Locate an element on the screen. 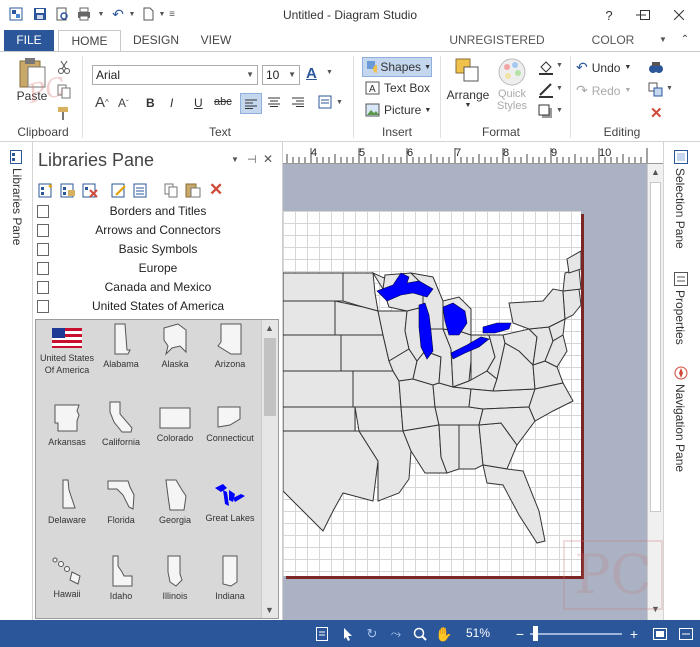 This screenshot has width=700, height=647. font-family-combo: Arial ▼ is located at coordinates (175, 75).